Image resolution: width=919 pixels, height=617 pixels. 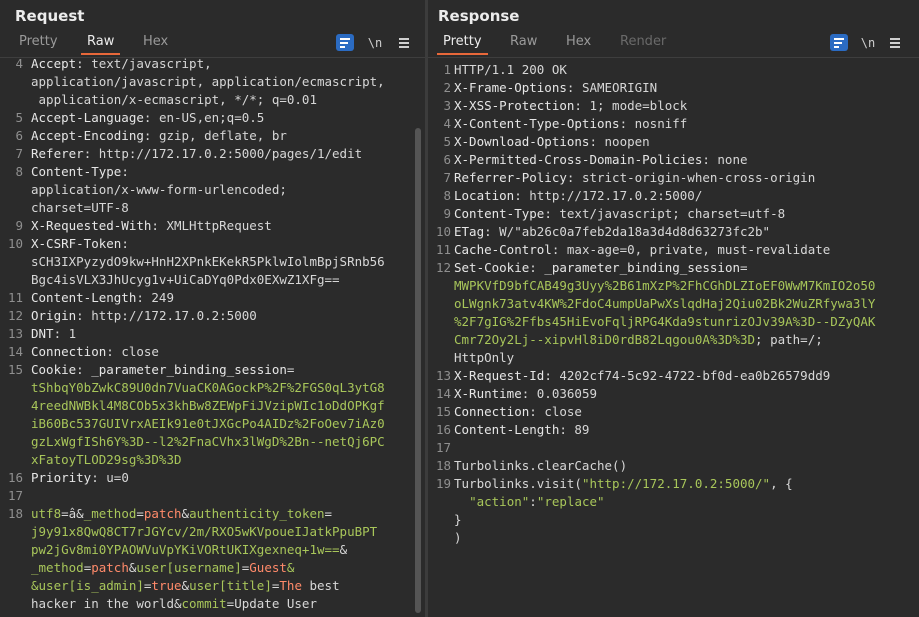 What do you see at coordinates (106, 459) in the screenshot?
I see `code-token: xFatoyTLOD29sg%3D%3D` at bounding box center [106, 459].